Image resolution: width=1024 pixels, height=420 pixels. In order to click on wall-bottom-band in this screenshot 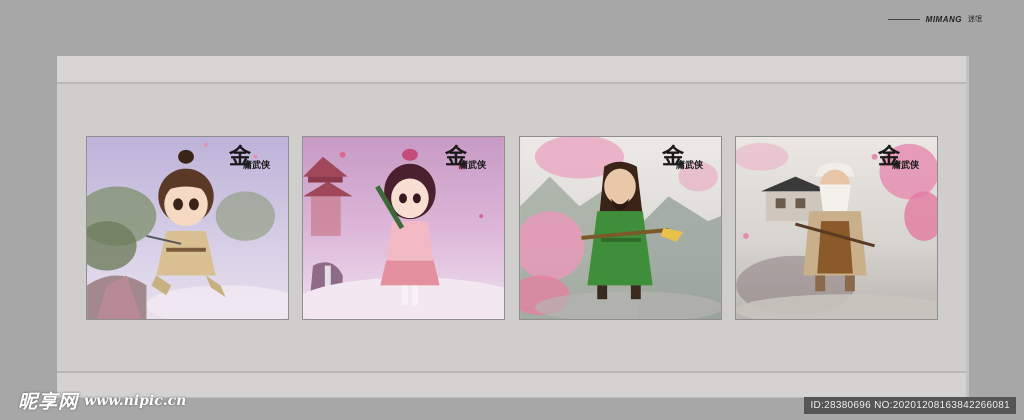, I will do `click(513, 384)`.